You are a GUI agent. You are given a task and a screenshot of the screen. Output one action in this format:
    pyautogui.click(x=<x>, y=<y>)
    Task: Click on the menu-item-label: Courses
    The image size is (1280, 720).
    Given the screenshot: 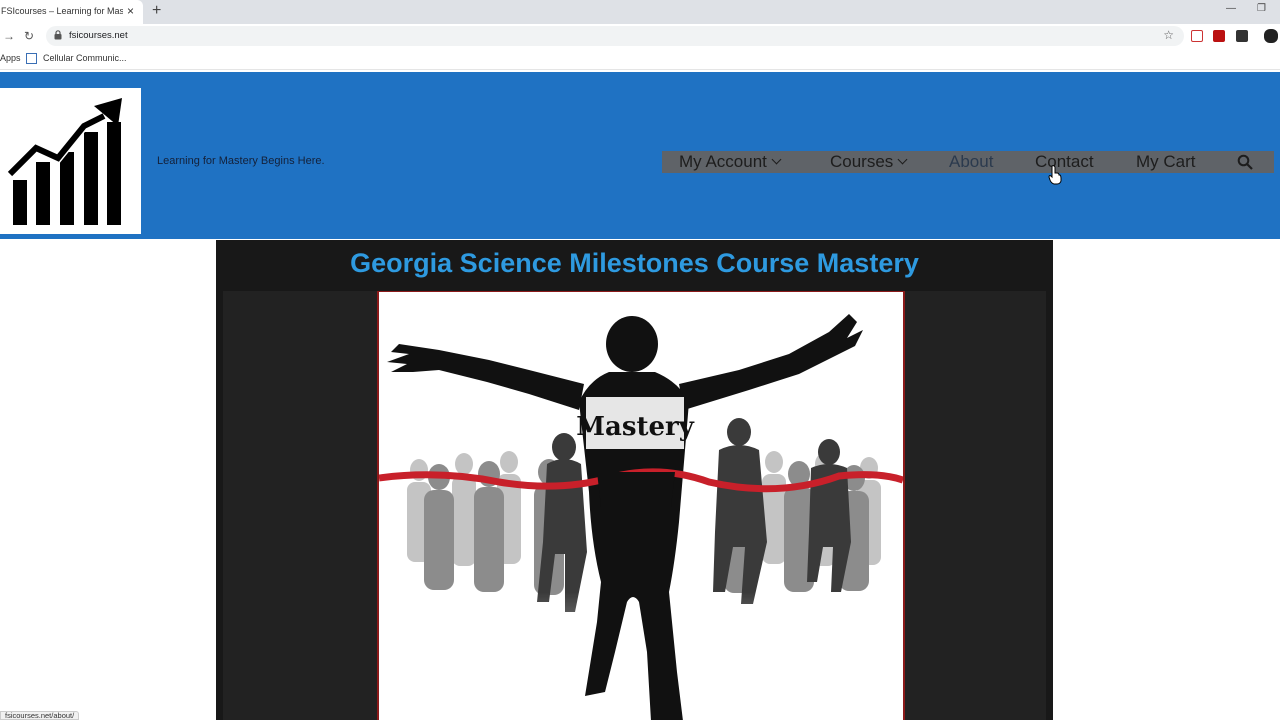 What is the action you would take?
    pyautogui.click(x=862, y=161)
    